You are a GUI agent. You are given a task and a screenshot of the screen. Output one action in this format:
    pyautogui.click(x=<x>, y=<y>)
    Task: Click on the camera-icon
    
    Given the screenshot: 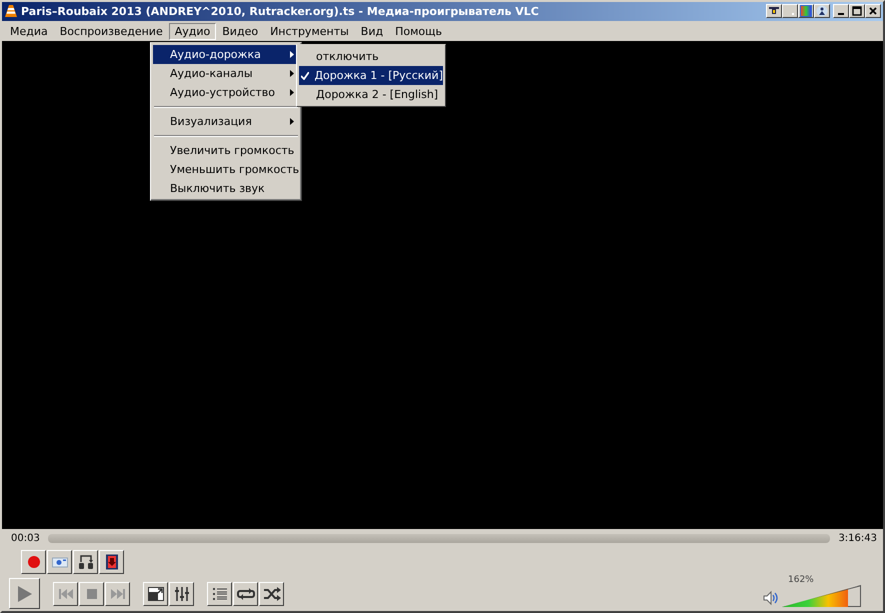 What is the action you would take?
    pyautogui.click(x=60, y=562)
    